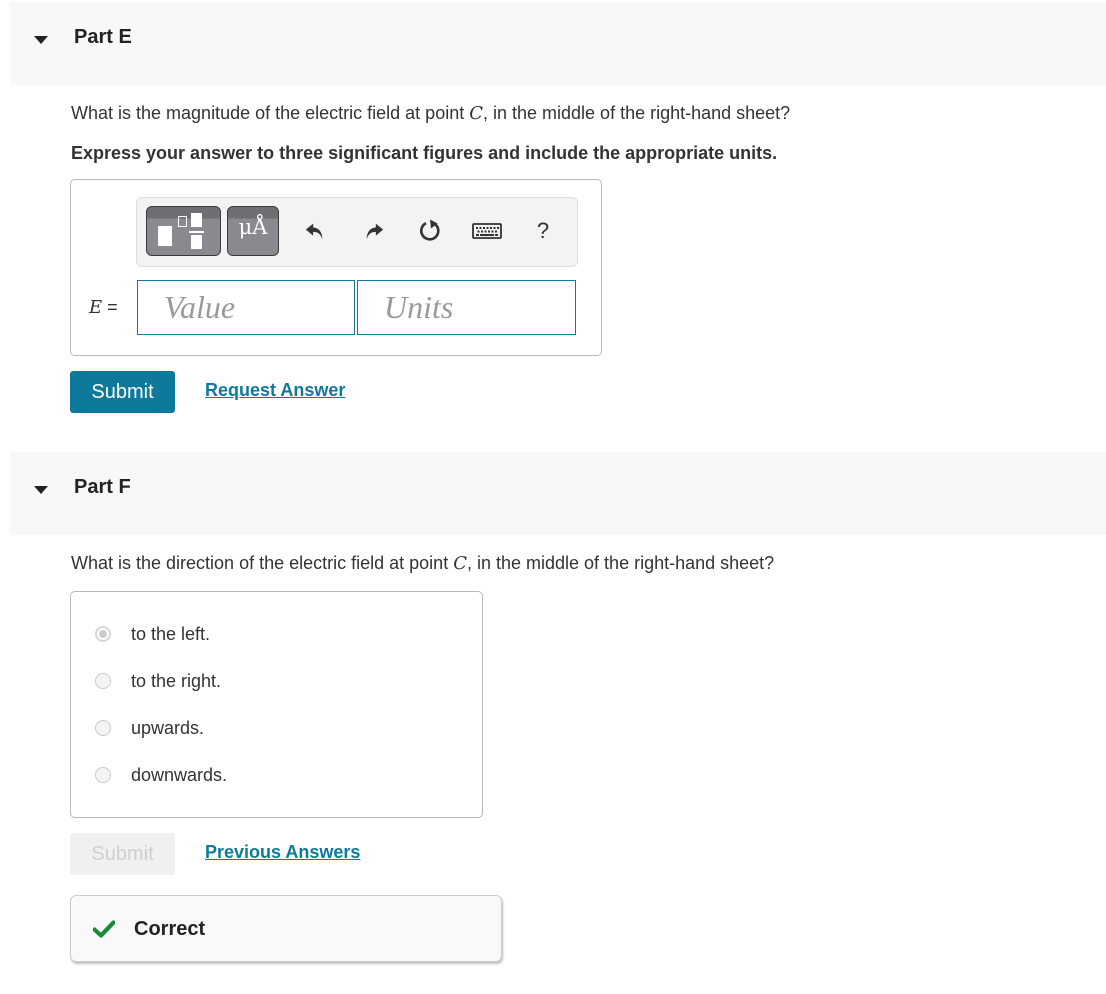 The image size is (1106, 994). I want to click on equals-sign: =, so click(110, 307).